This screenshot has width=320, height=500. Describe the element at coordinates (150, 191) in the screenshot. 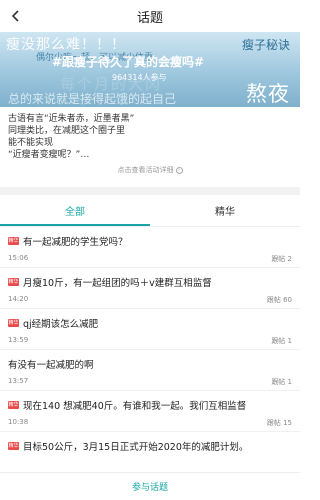

I see `section-divider` at that location.